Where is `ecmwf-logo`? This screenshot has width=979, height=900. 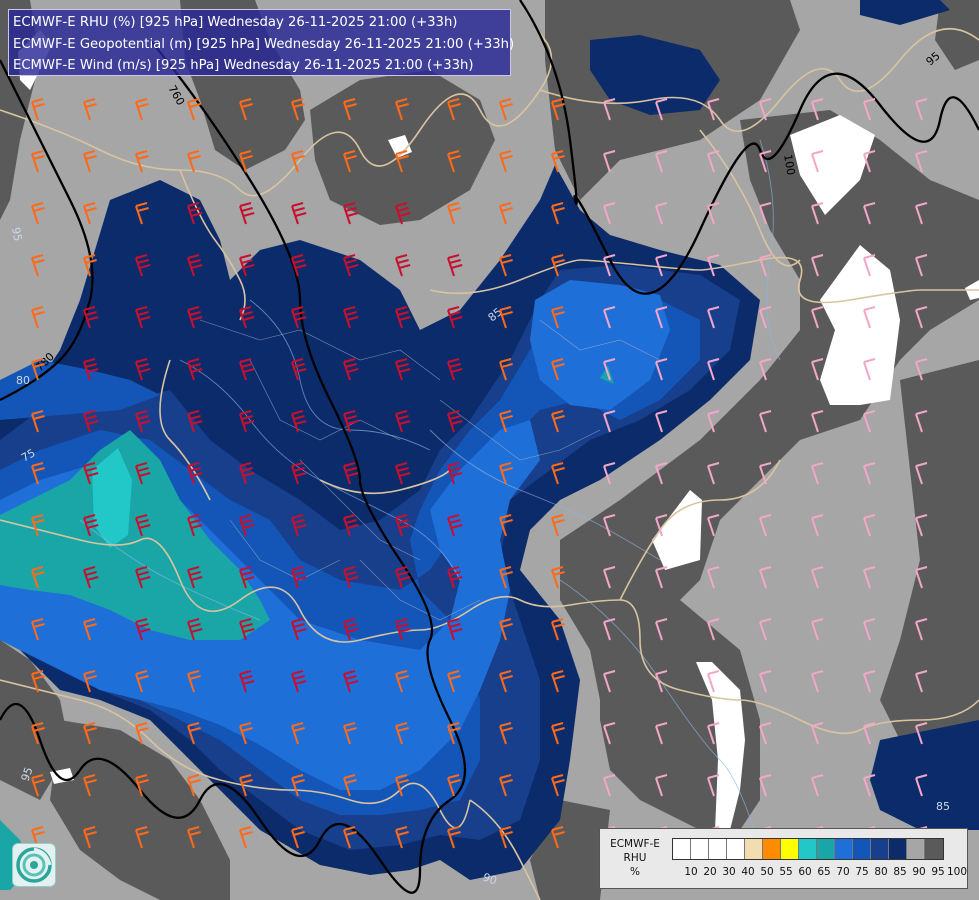 ecmwf-logo is located at coordinates (34, 865).